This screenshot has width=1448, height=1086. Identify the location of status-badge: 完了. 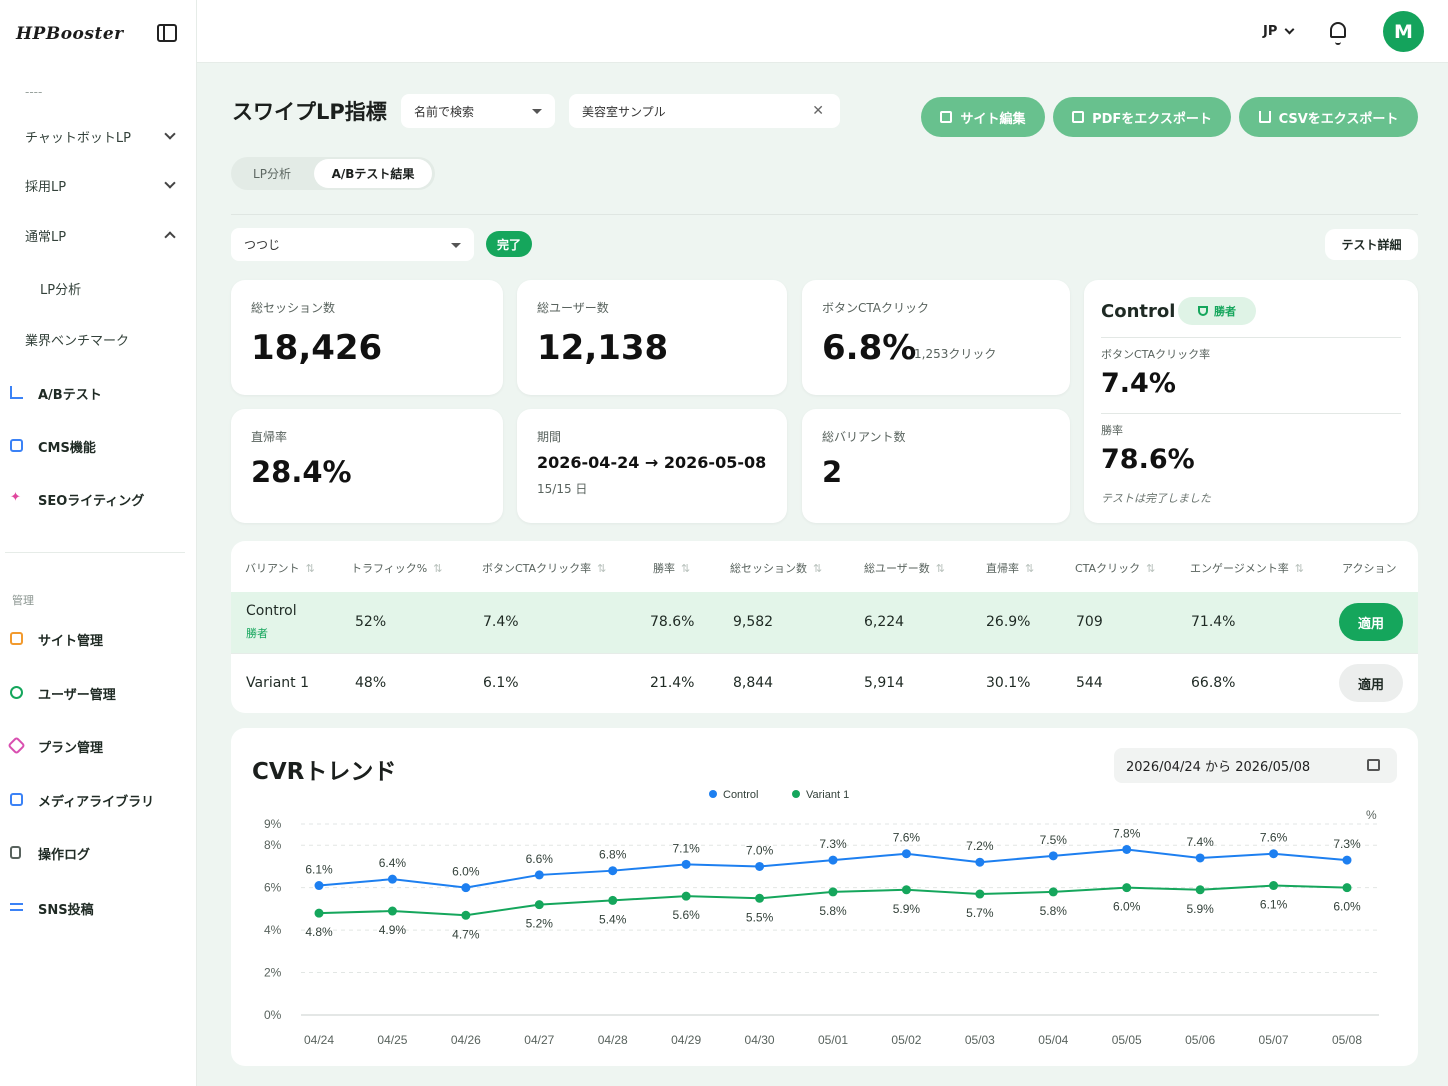
(509, 244).